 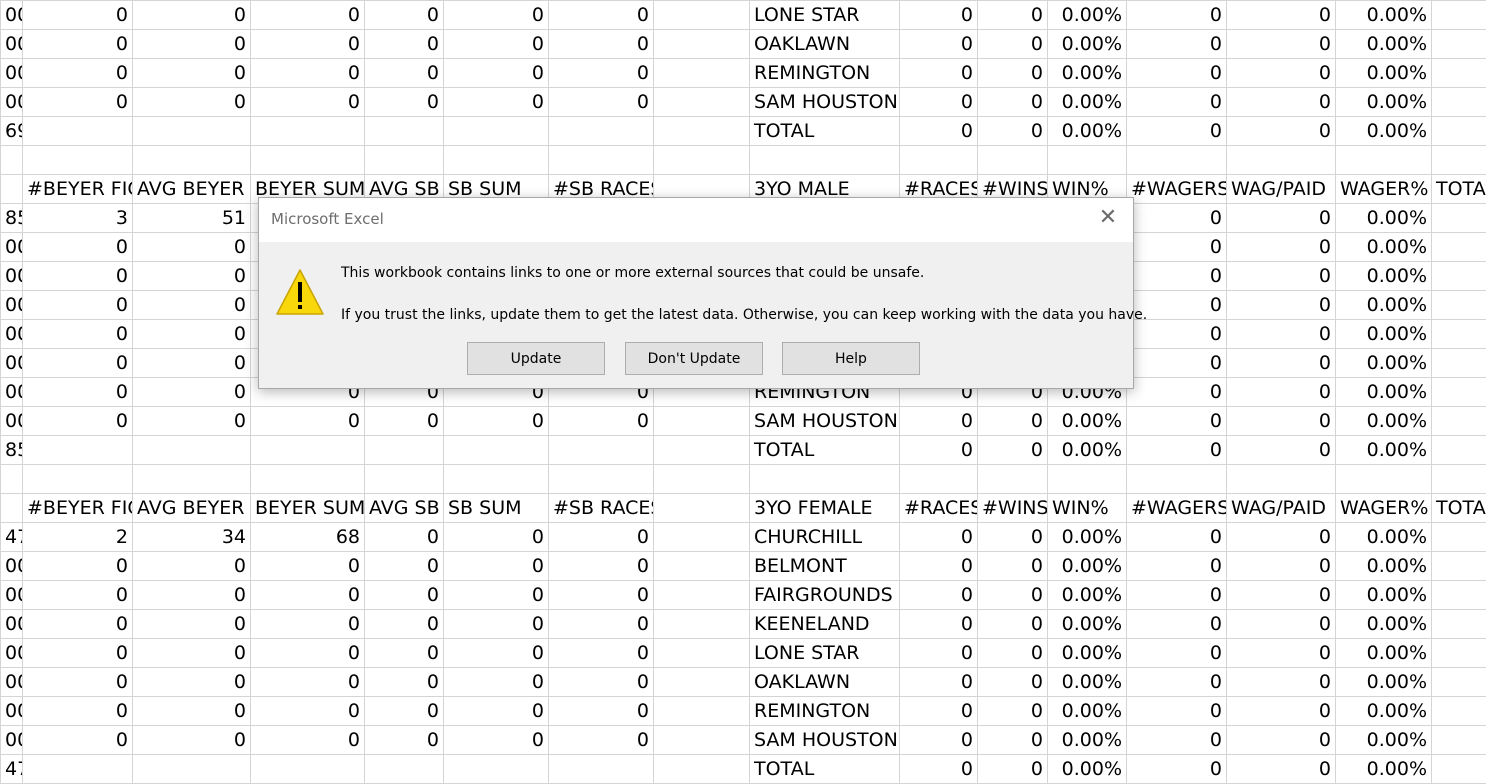 What do you see at coordinates (1383, 189) in the screenshot?
I see `header-cell: WAGER%` at bounding box center [1383, 189].